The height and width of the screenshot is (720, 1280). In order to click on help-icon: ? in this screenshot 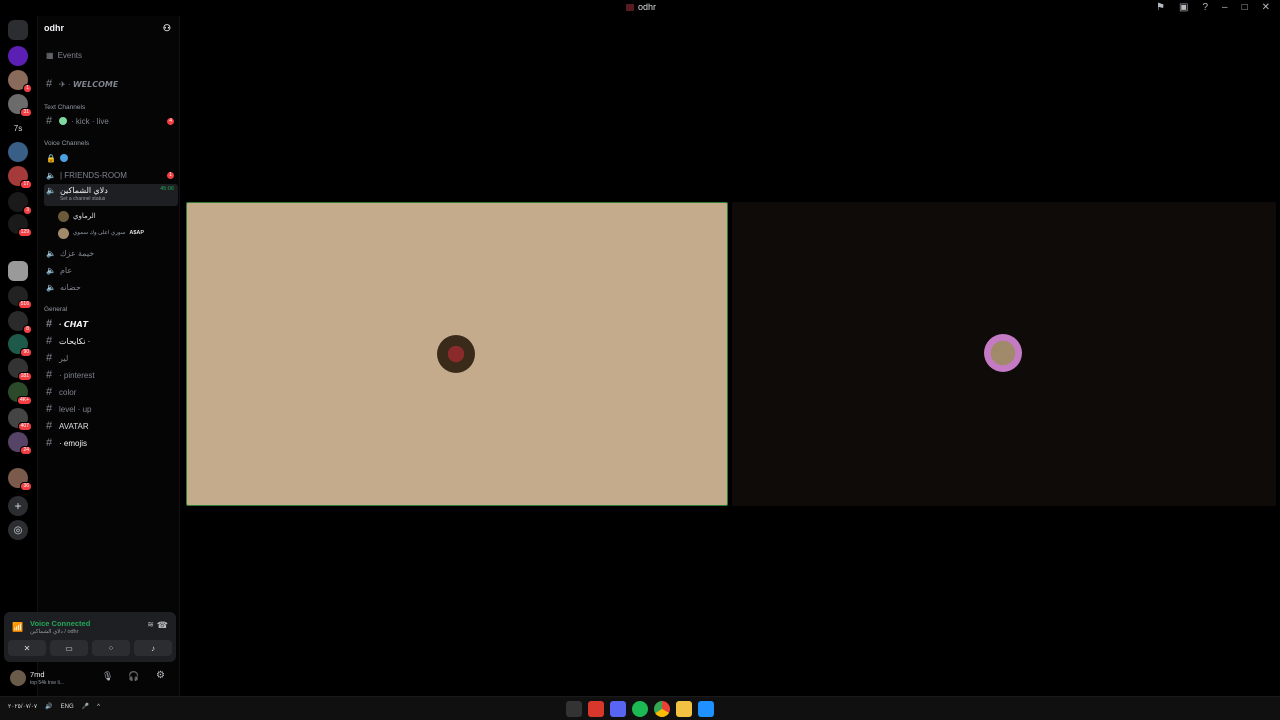, I will do `click(1205, 7)`.